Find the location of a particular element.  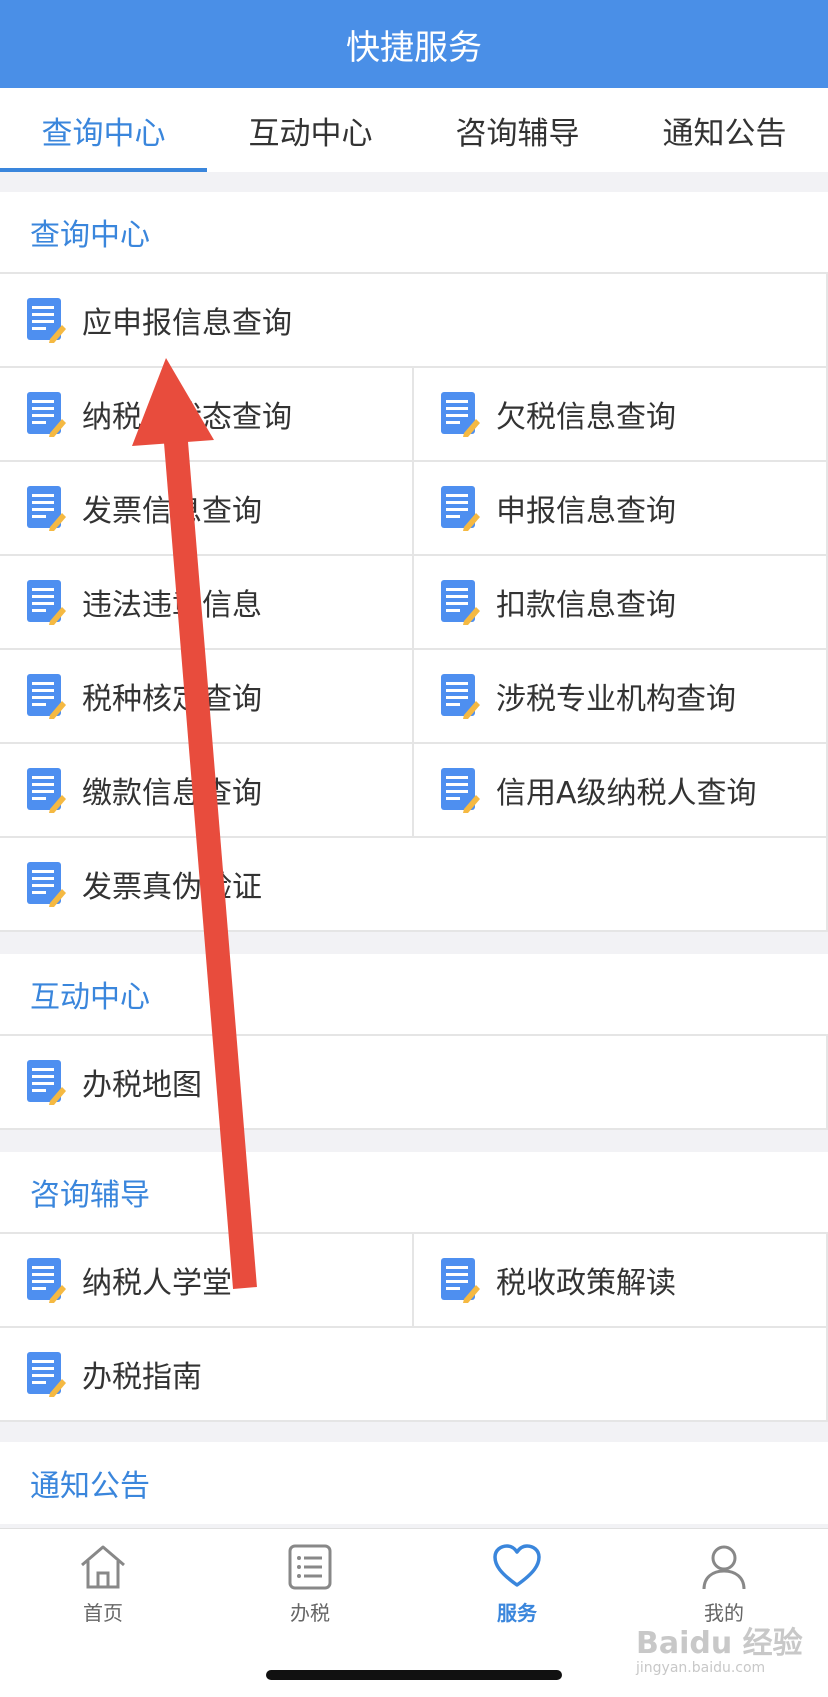

nav-tax: 办税 is located at coordinates (310, 1584).